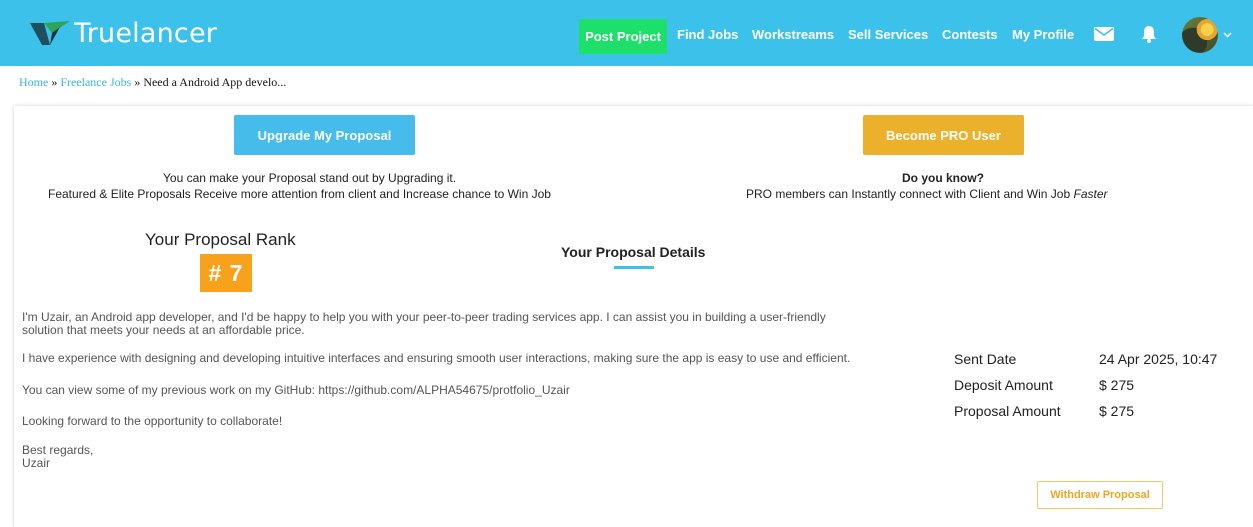  Describe the element at coordinates (1090, 194) in the screenshot. I see `pro-info-emphasis: Faster` at that location.